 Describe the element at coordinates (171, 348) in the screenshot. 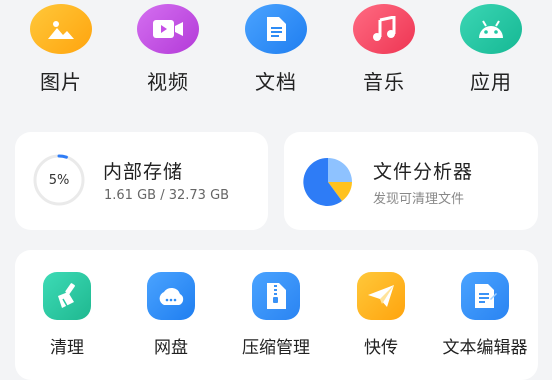

I see `tool-label: 网盘` at that location.